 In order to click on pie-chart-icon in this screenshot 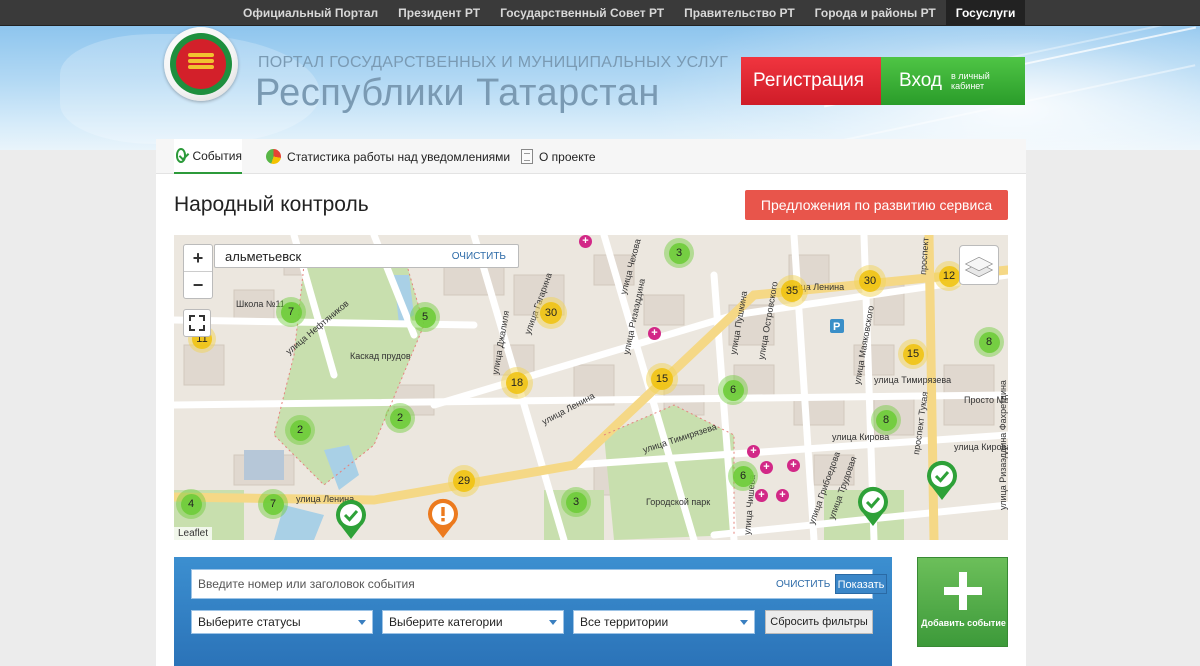, I will do `click(273, 156)`.